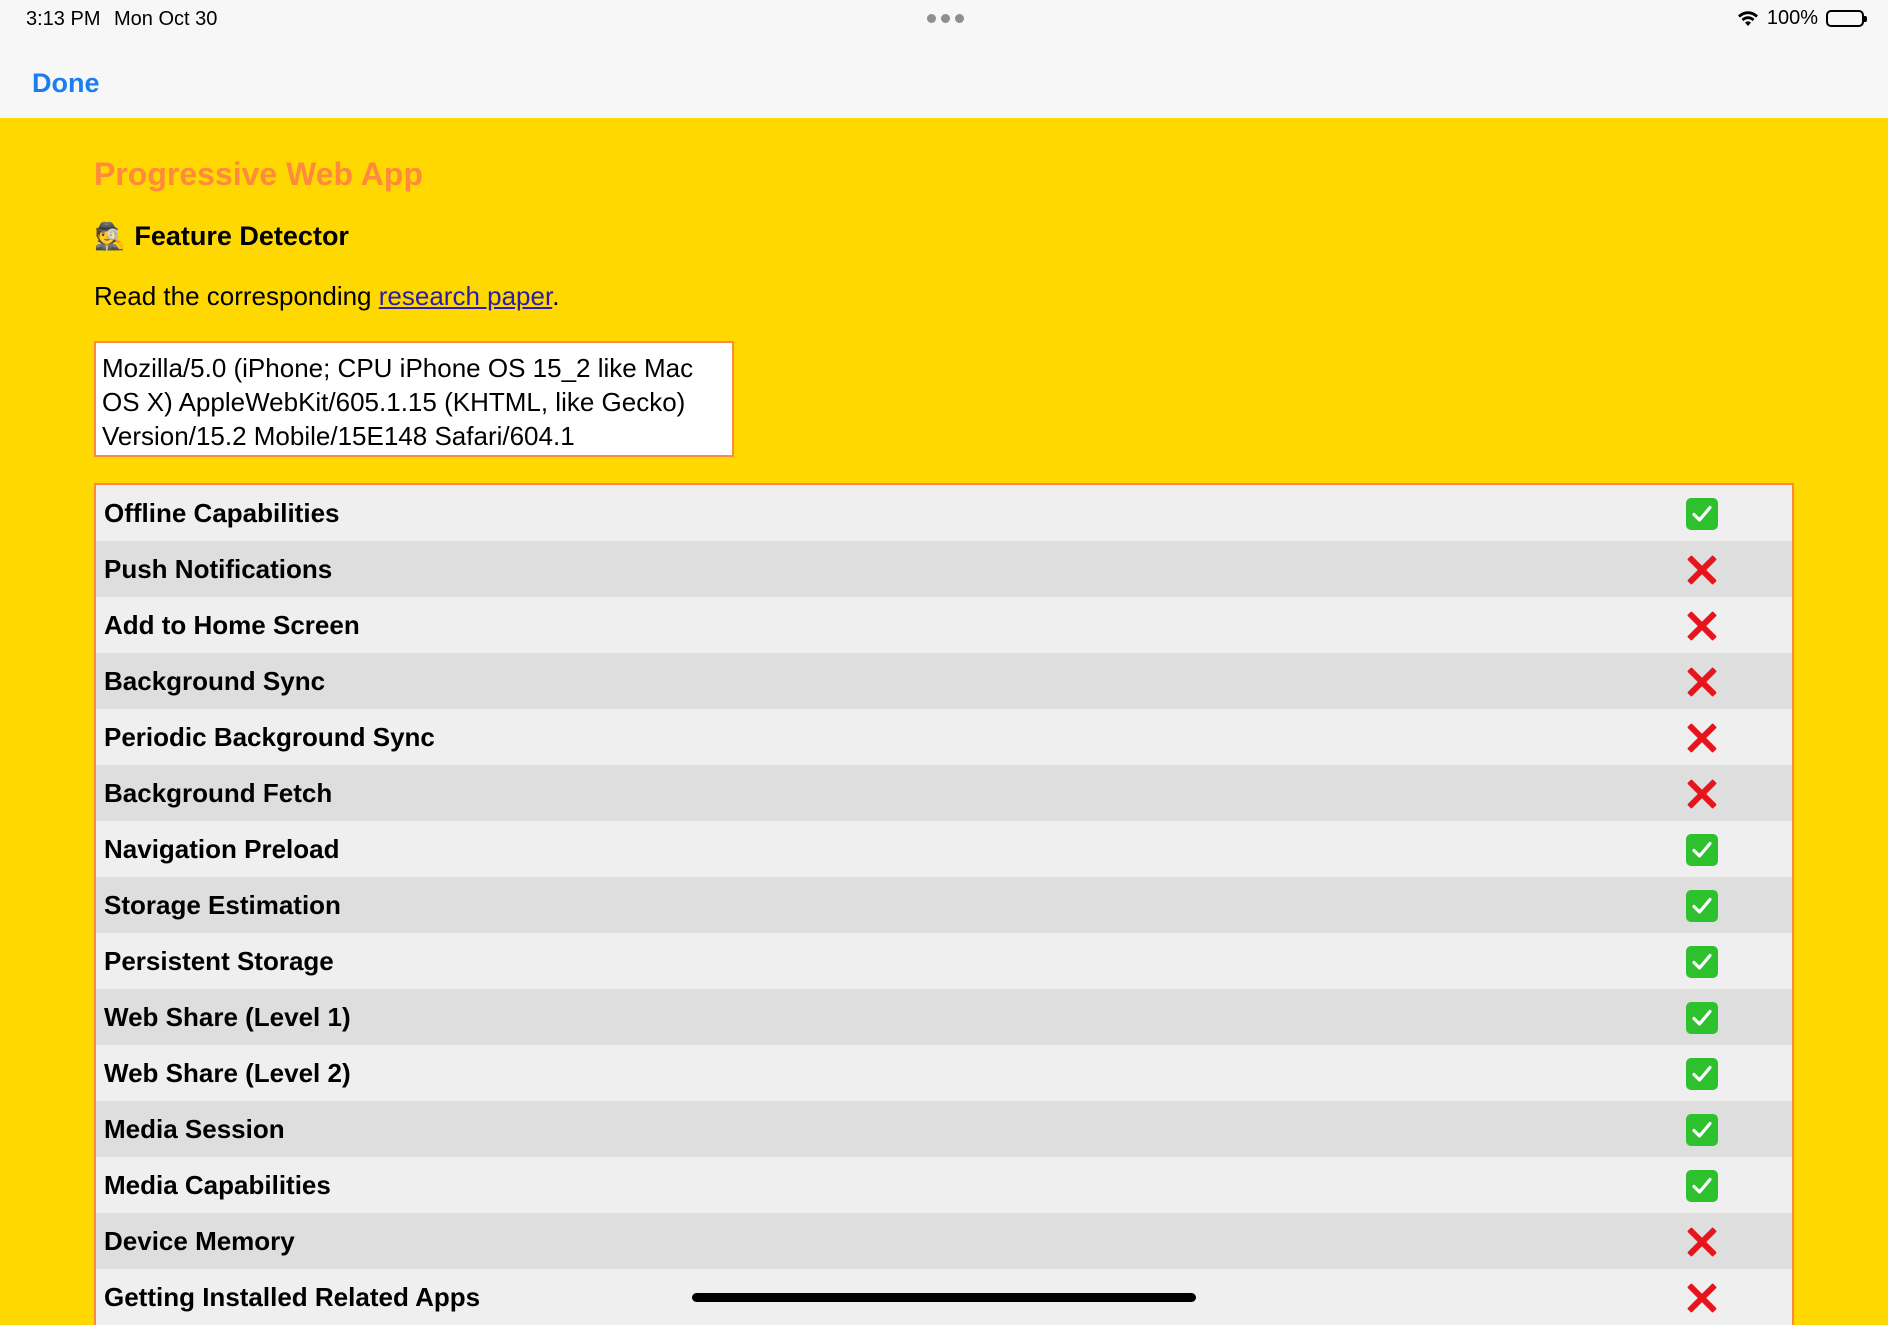 The image size is (1888, 1325). What do you see at coordinates (241, 235) in the screenshot?
I see `subtitle-text: Feature Detector` at bounding box center [241, 235].